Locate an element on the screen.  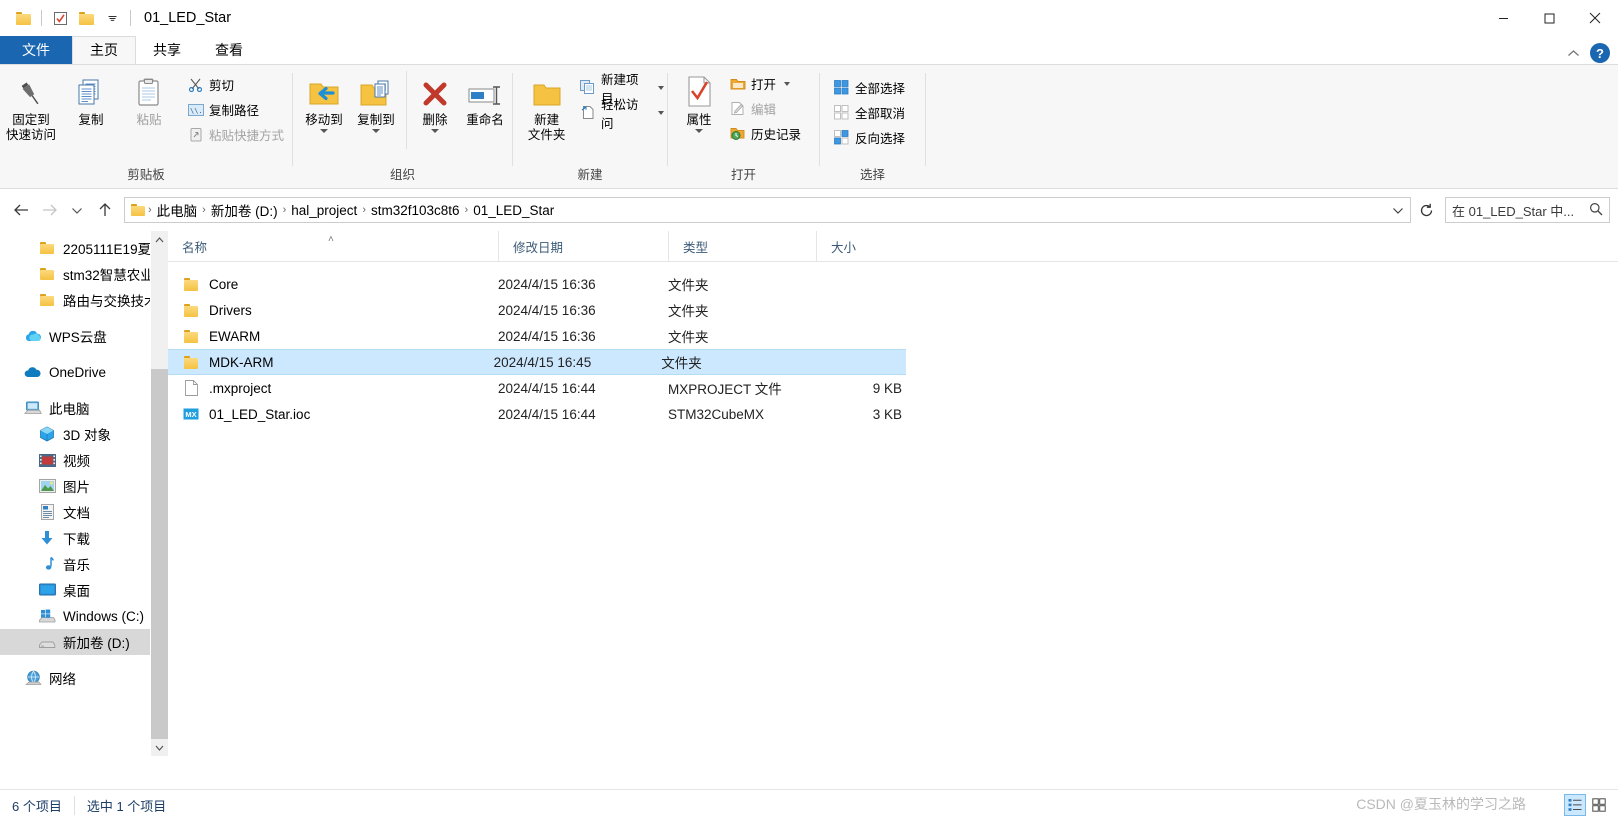
select-all-button: 全部选择 is located at coordinates (869, 87).